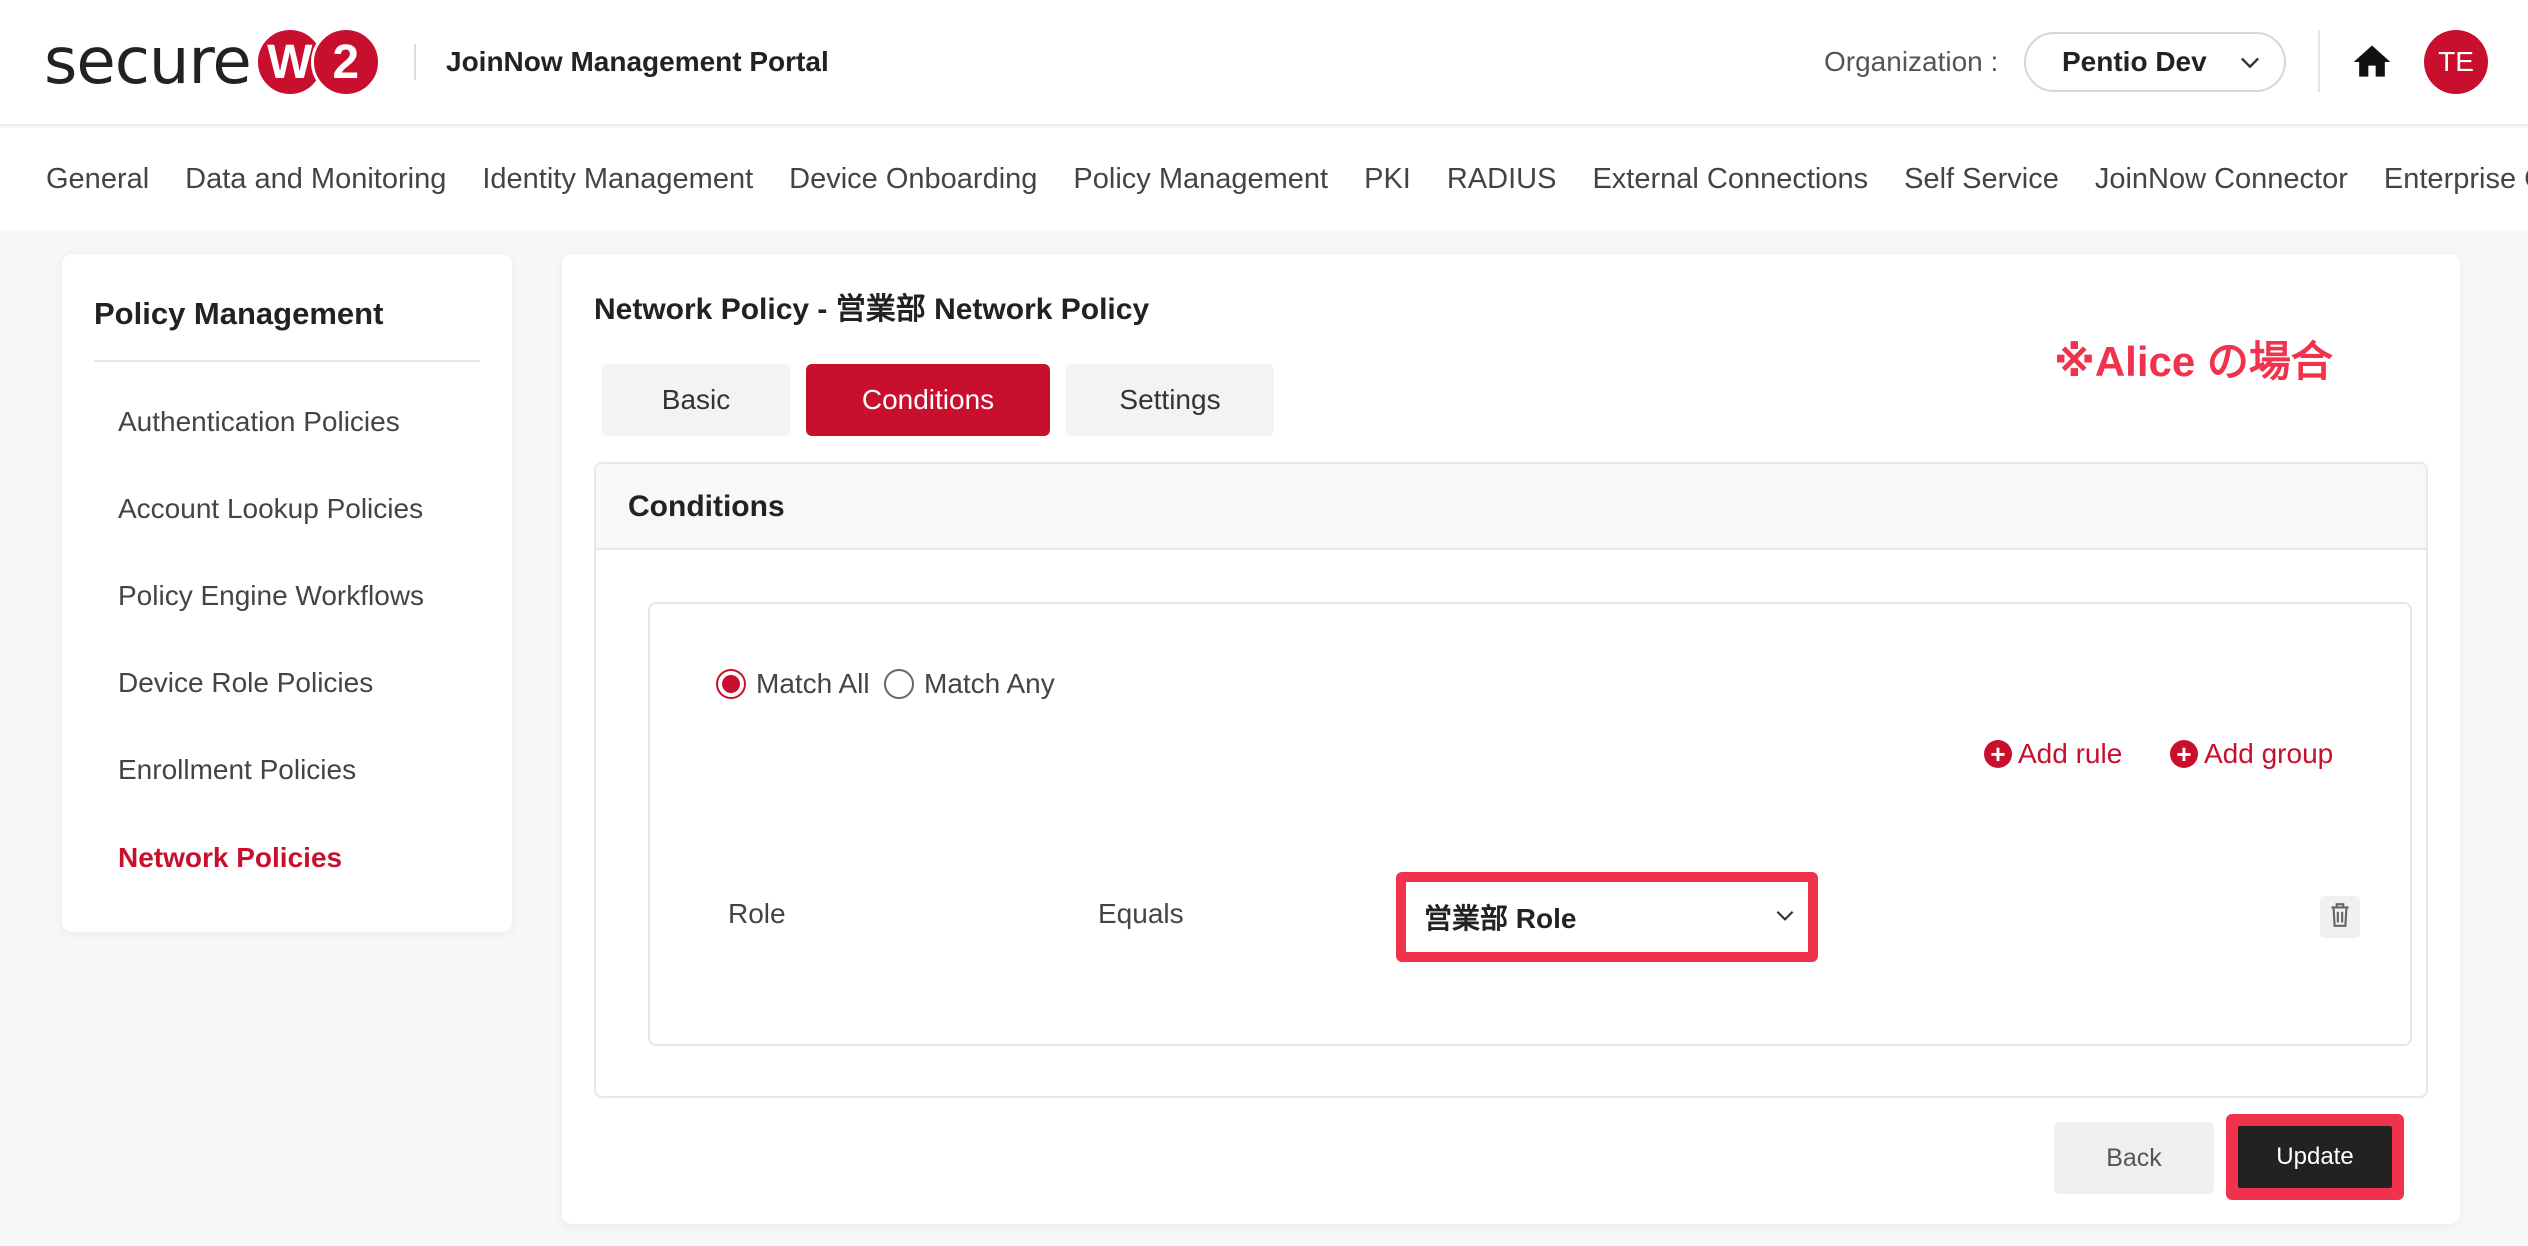 This screenshot has width=2528, height=1246. I want to click on securew2-logo: secure W 2, so click(212, 62).